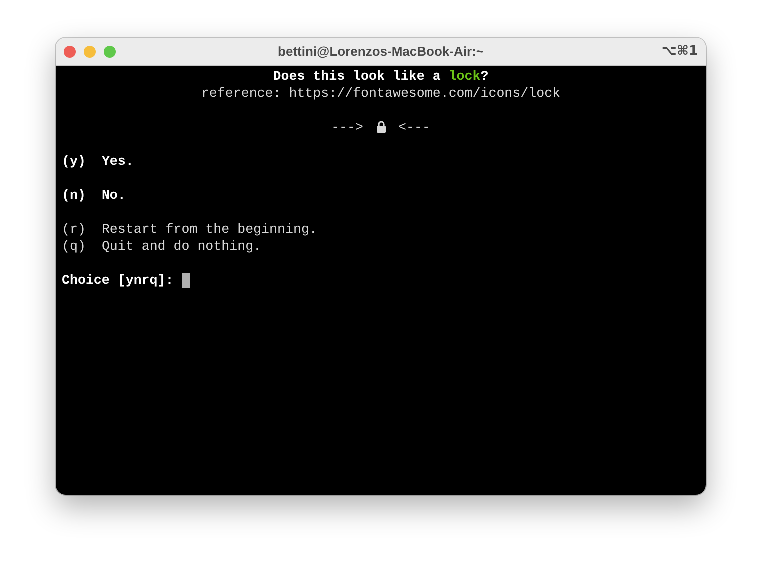 The height and width of the screenshot is (570, 762). What do you see at coordinates (182, 246) in the screenshot?
I see `option-label: Quit and do nothing.` at bounding box center [182, 246].